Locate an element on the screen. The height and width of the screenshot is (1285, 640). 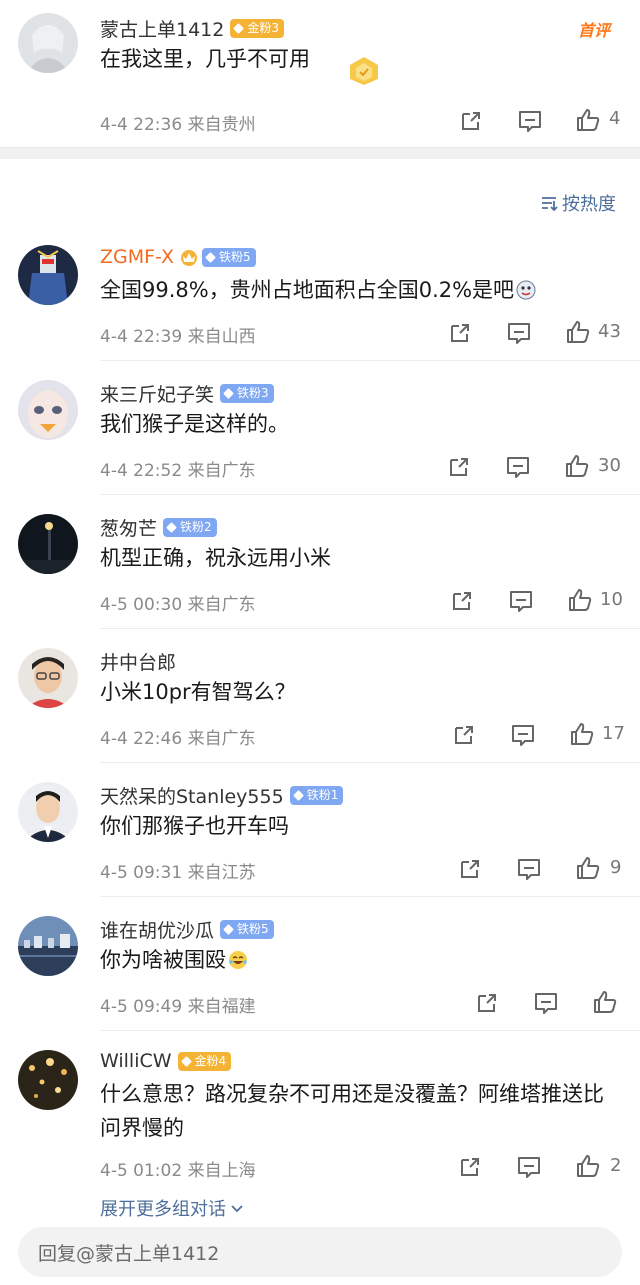
chevron-down-icon is located at coordinates (237, 1209).